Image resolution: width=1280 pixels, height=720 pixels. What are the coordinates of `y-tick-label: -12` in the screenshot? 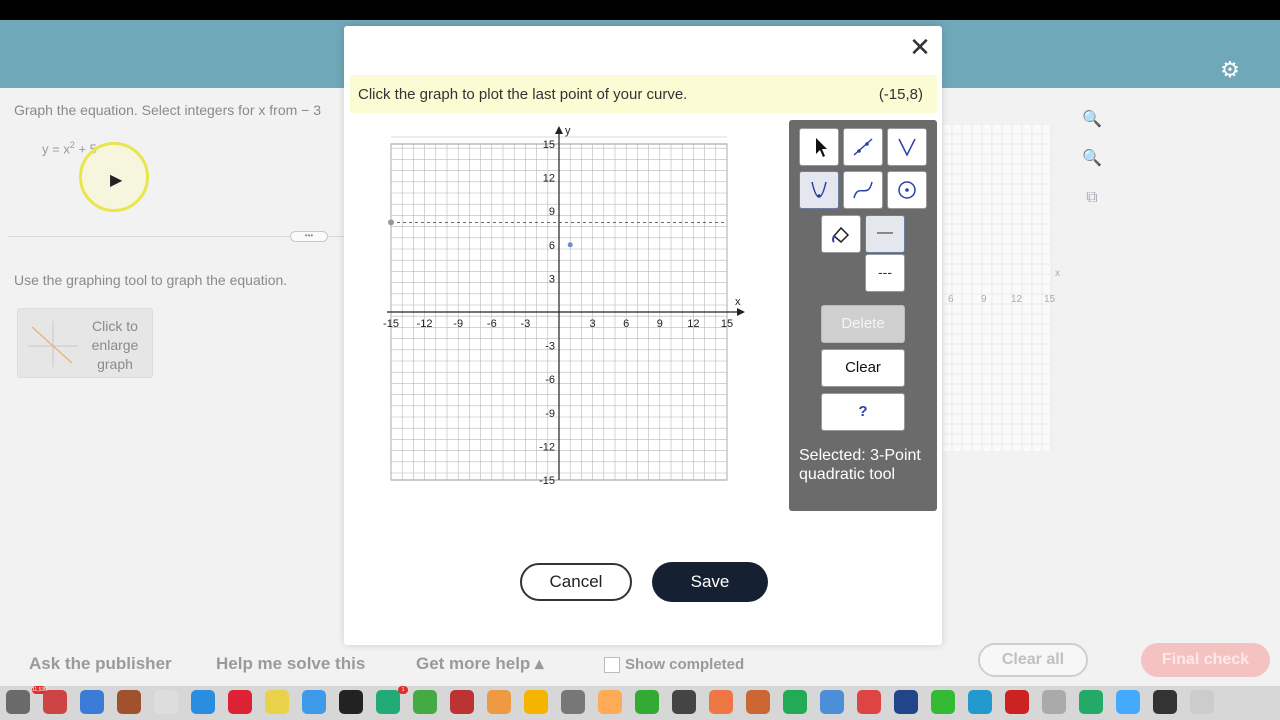 It's located at (547, 447).